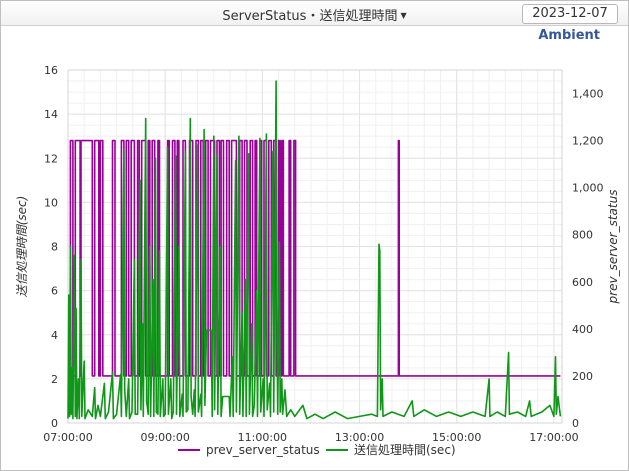 The width and height of the screenshot is (629, 471). What do you see at coordinates (54, 335) in the screenshot?
I see `y-left-tick-label: 4` at bounding box center [54, 335].